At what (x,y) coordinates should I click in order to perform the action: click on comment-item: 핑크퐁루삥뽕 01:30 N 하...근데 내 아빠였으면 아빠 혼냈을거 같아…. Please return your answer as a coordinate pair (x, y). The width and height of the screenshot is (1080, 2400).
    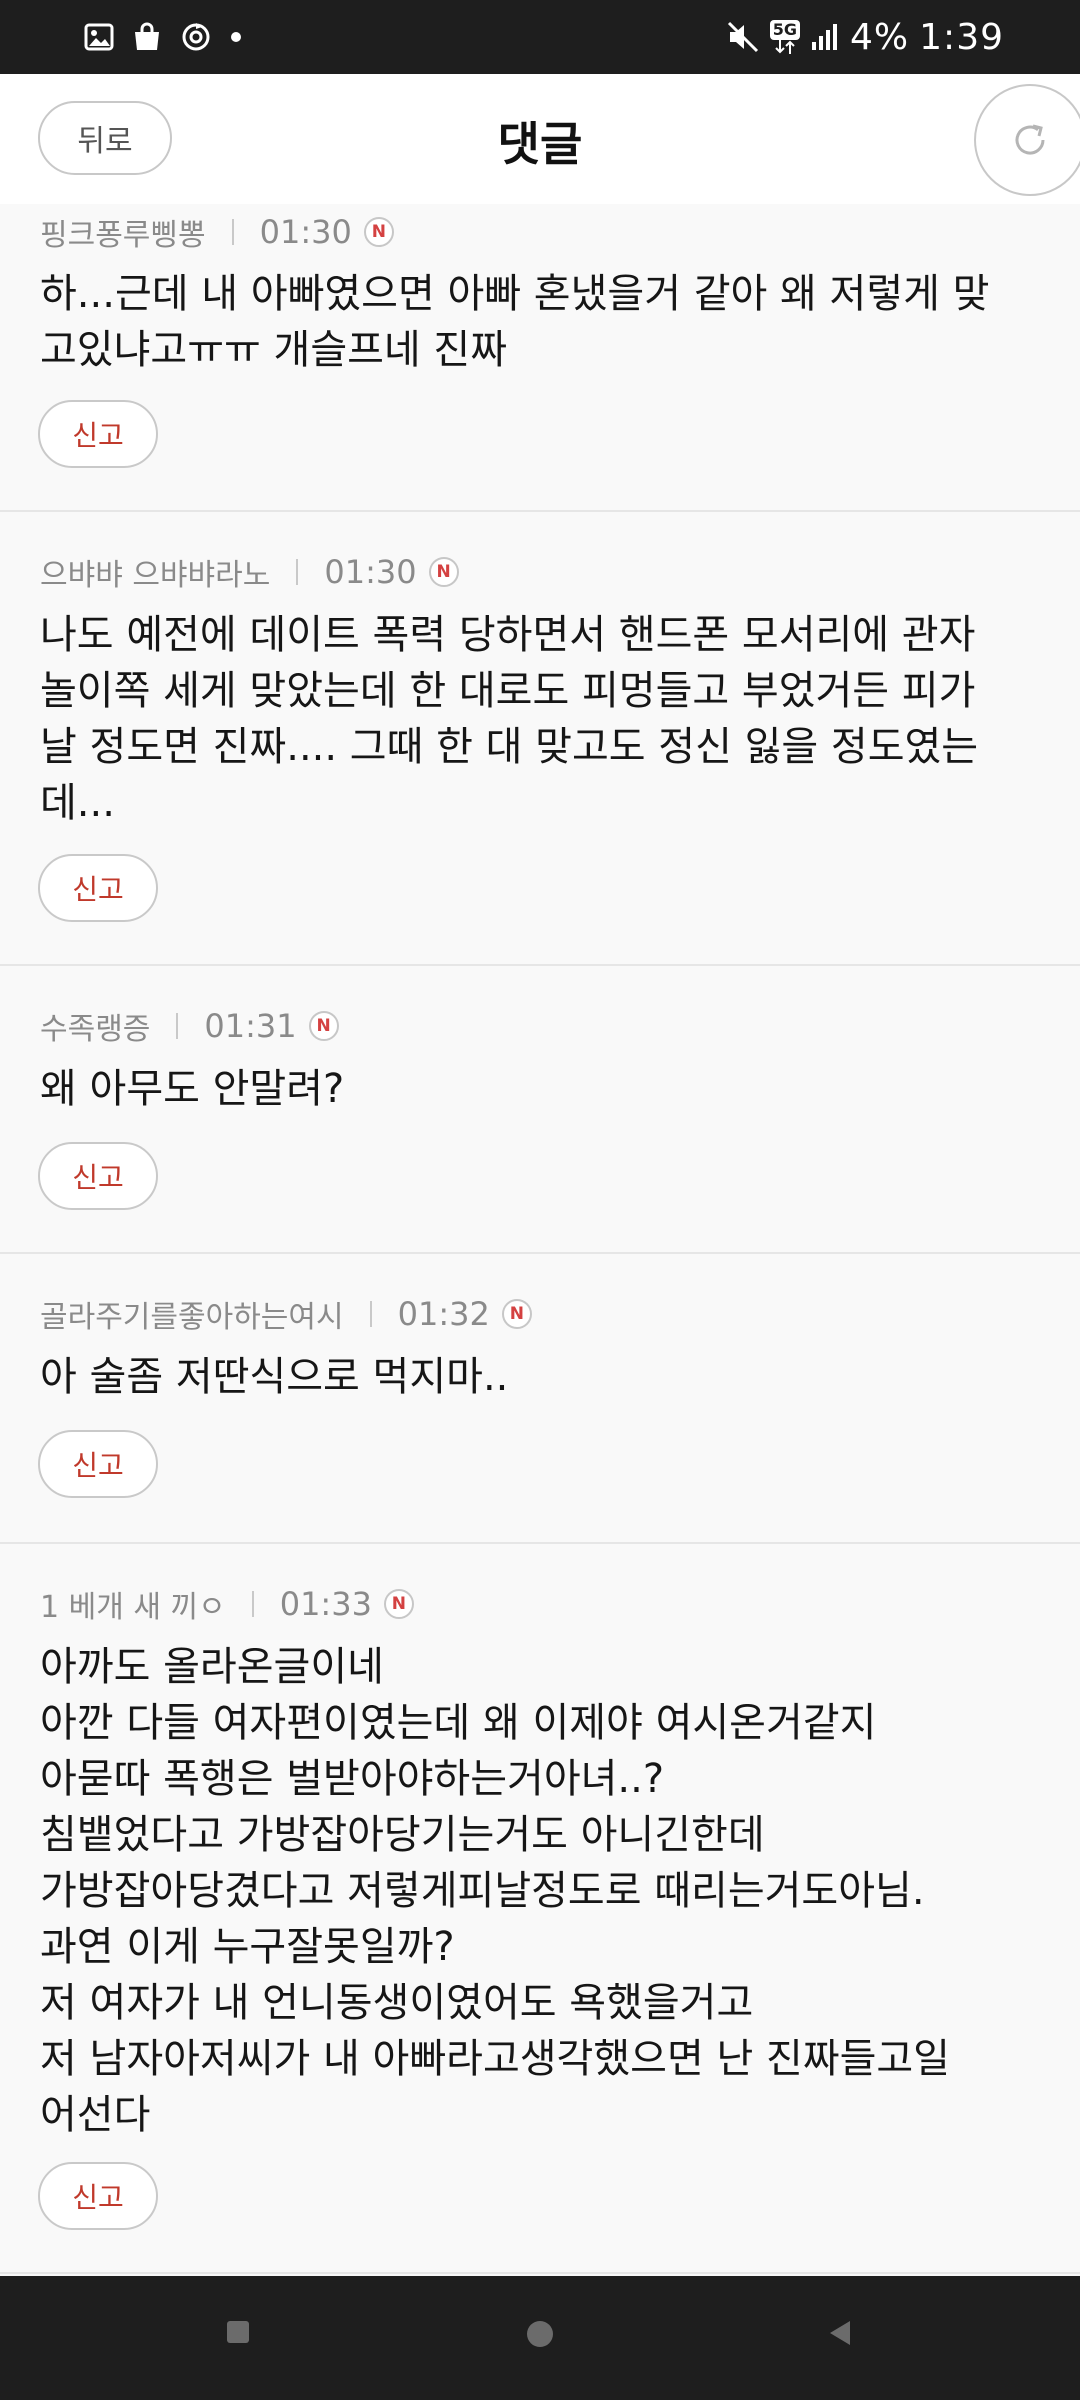
    Looking at the image, I should click on (540, 358).